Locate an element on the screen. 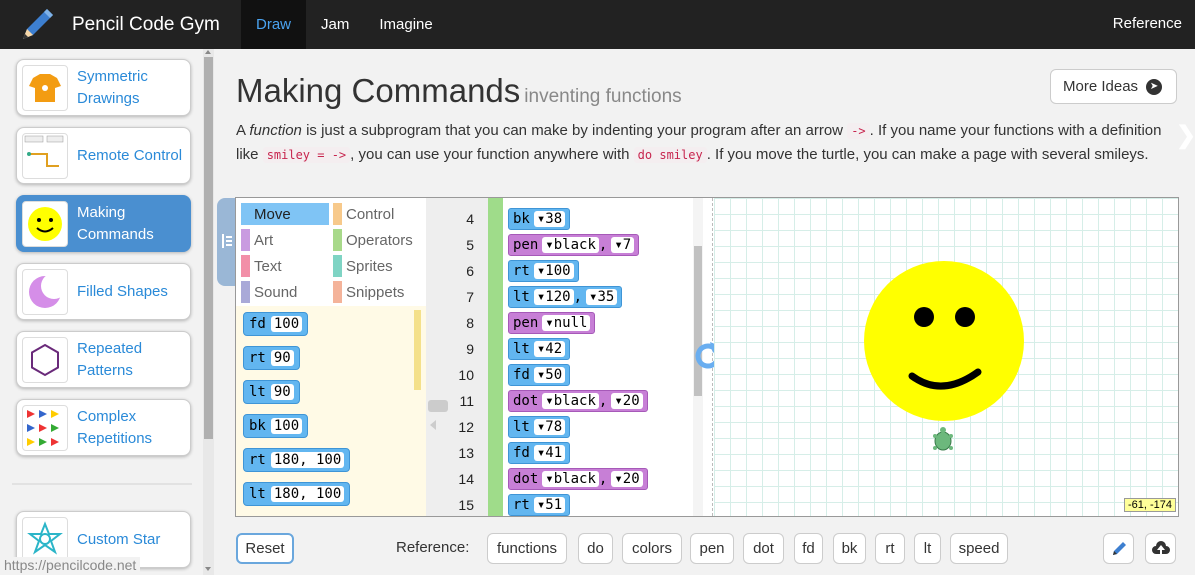 This screenshot has width=1195, height=575. block-arg: ▾null is located at coordinates (566, 323).